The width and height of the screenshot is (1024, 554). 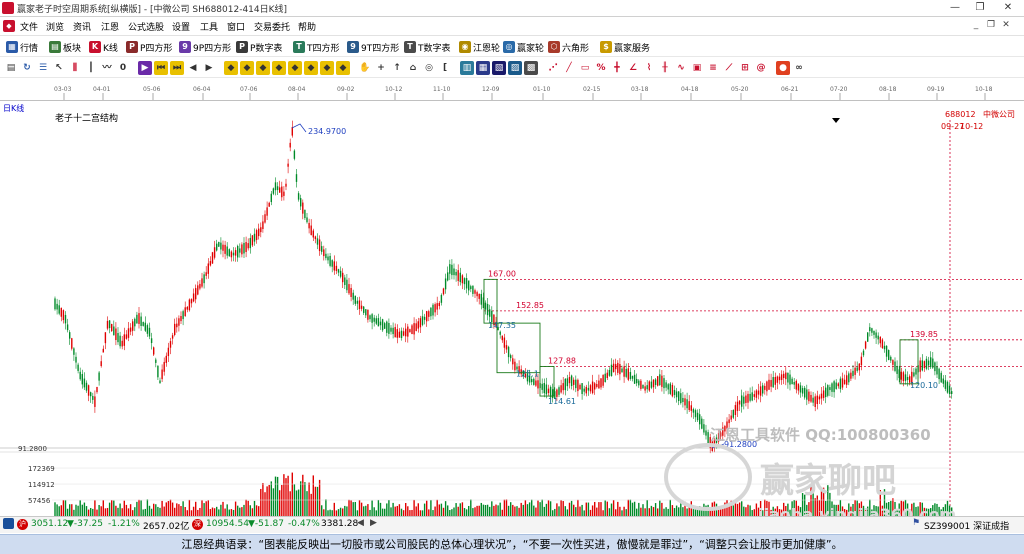 What do you see at coordinates (43, 68) in the screenshot?
I see `list-icon: ☰` at bounding box center [43, 68].